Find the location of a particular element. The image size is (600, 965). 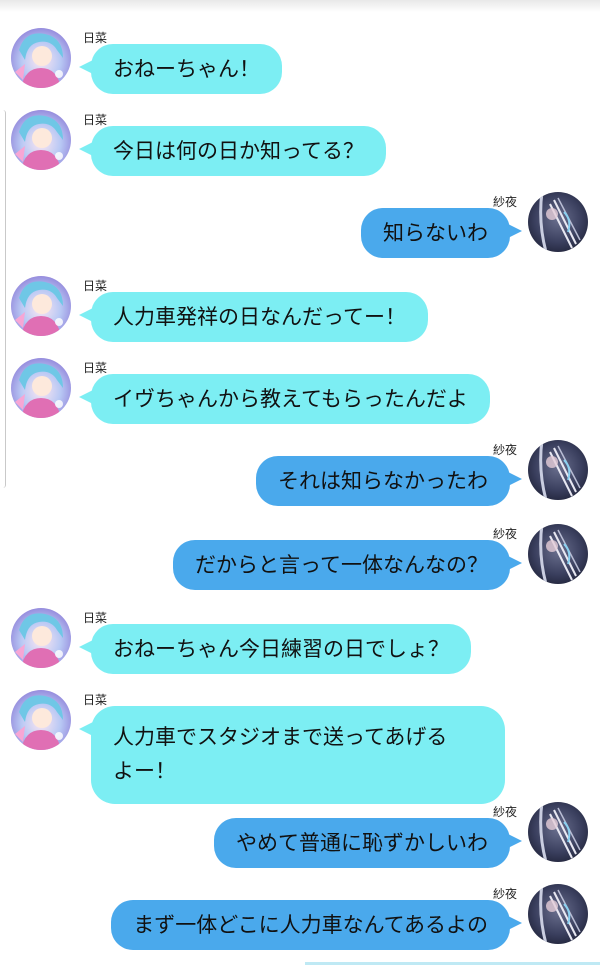

message-bubble: 人力車でスタジオまで送ってあげる よー！ is located at coordinates (292, 755).